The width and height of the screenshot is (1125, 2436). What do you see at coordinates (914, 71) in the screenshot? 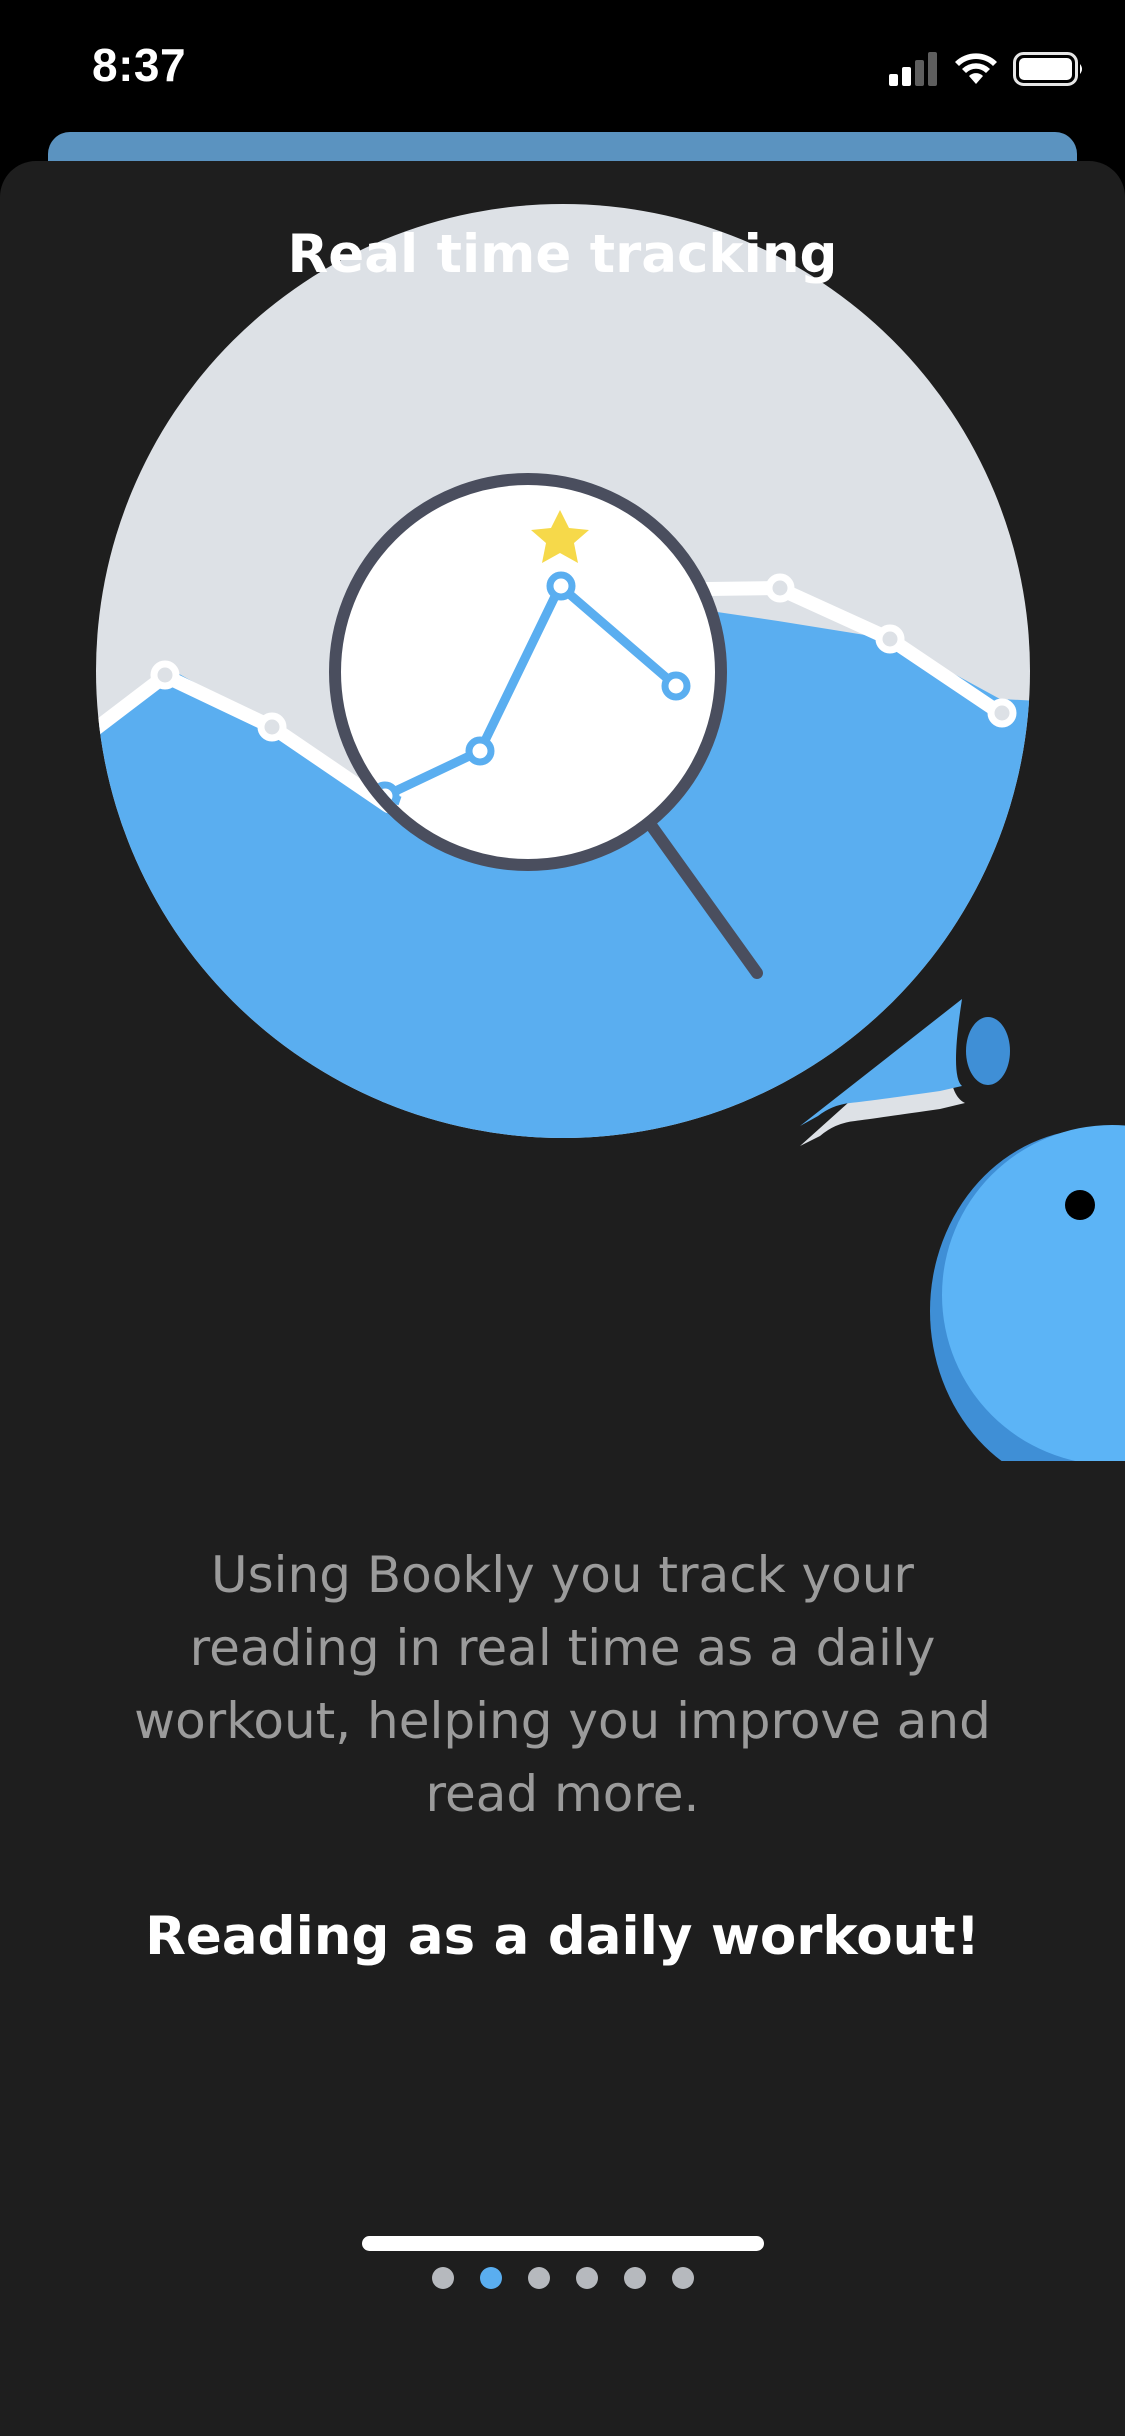
I see `cellular-signal-icon` at bounding box center [914, 71].